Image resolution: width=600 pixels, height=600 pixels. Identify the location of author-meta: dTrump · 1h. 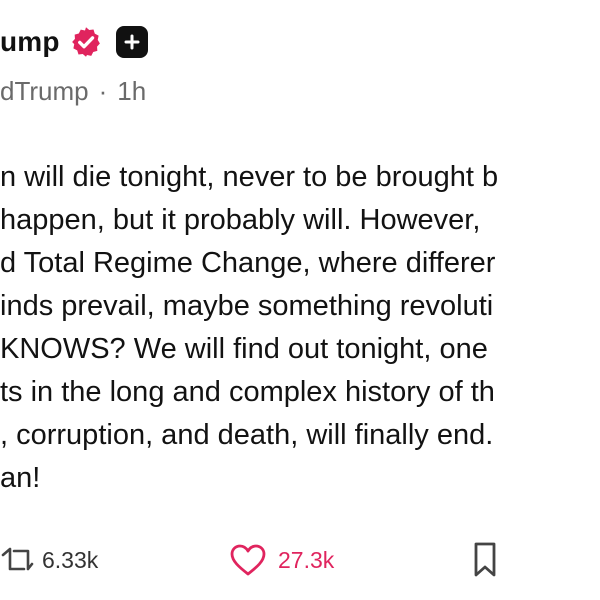
(73, 91).